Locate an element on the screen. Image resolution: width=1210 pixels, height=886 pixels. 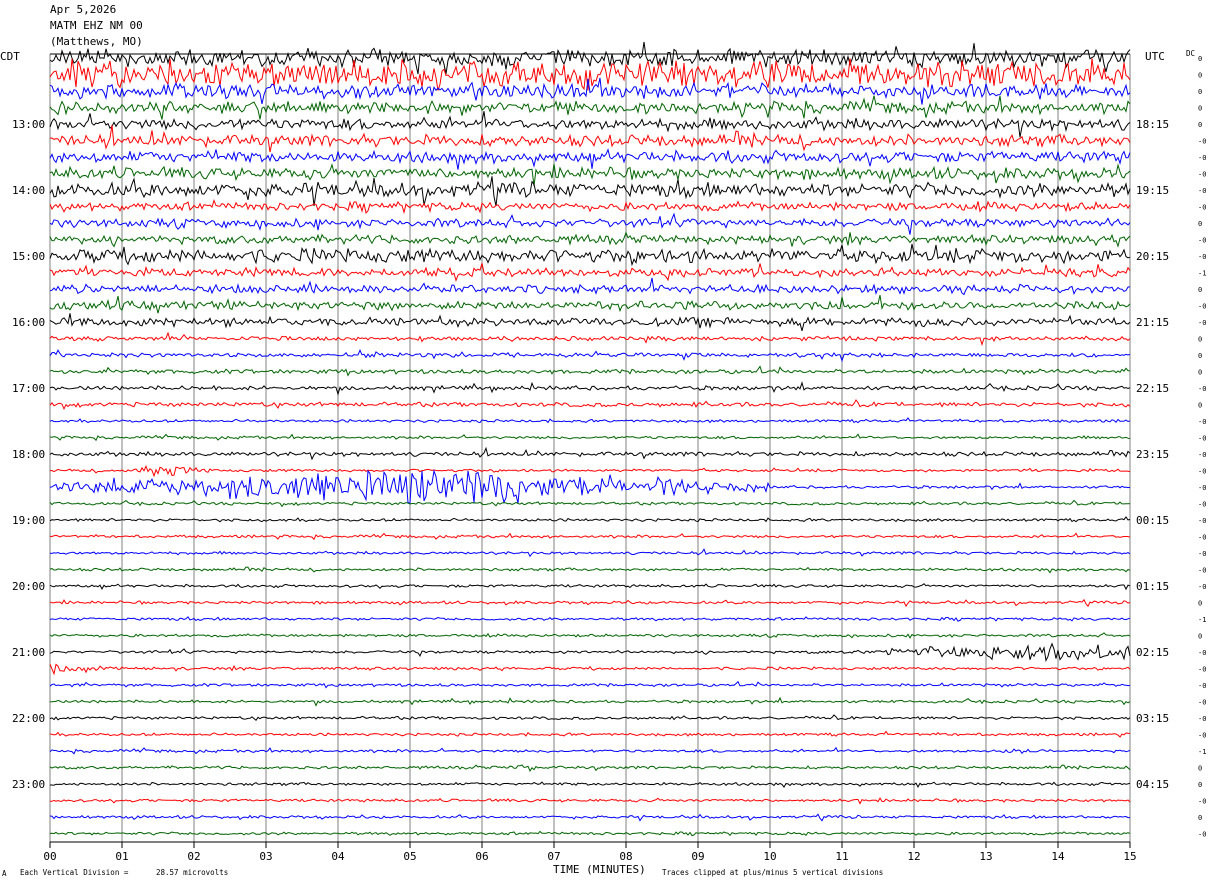
dc-offset-row-36: -0 is located at coordinates (1202, 653).